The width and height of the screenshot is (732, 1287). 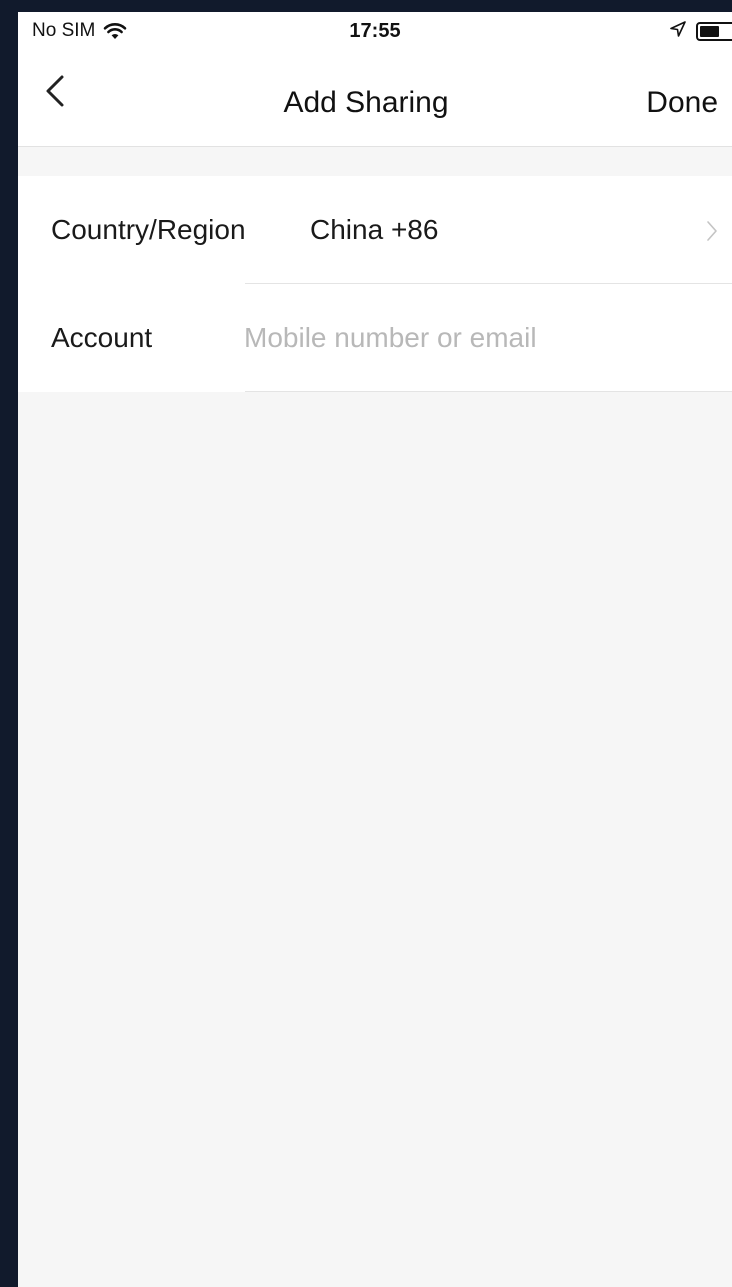 I want to click on account-label: Account, so click(x=102, y=337).